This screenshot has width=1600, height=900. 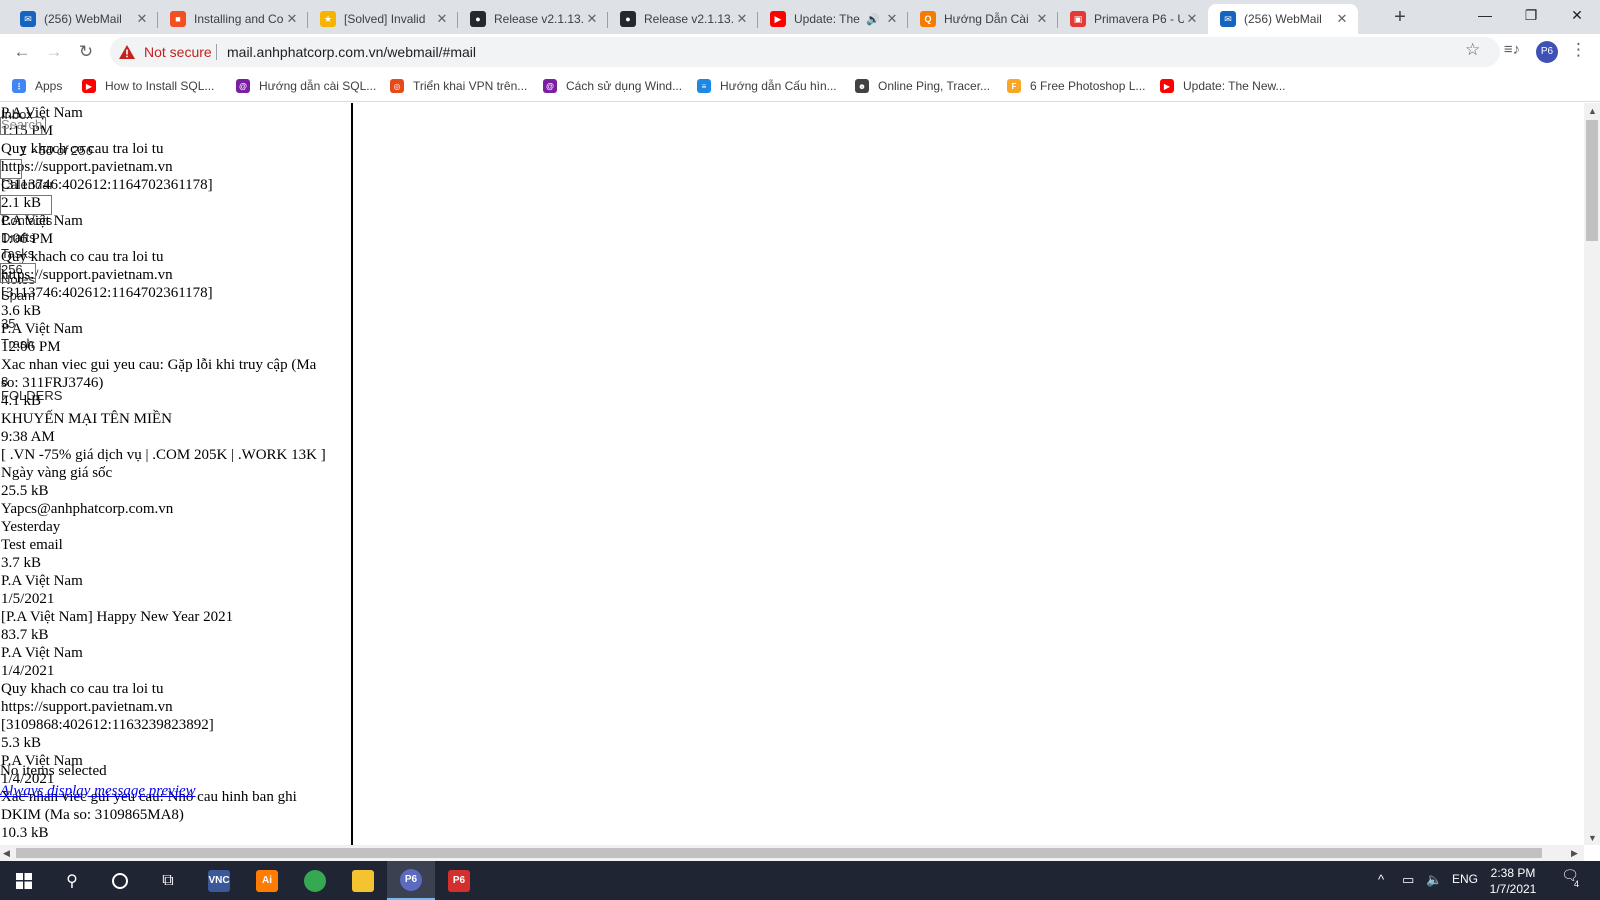 What do you see at coordinates (117, 617) in the screenshot?
I see `mail-list-line: [P.A Việt Nam] Happy New Year 2021` at bounding box center [117, 617].